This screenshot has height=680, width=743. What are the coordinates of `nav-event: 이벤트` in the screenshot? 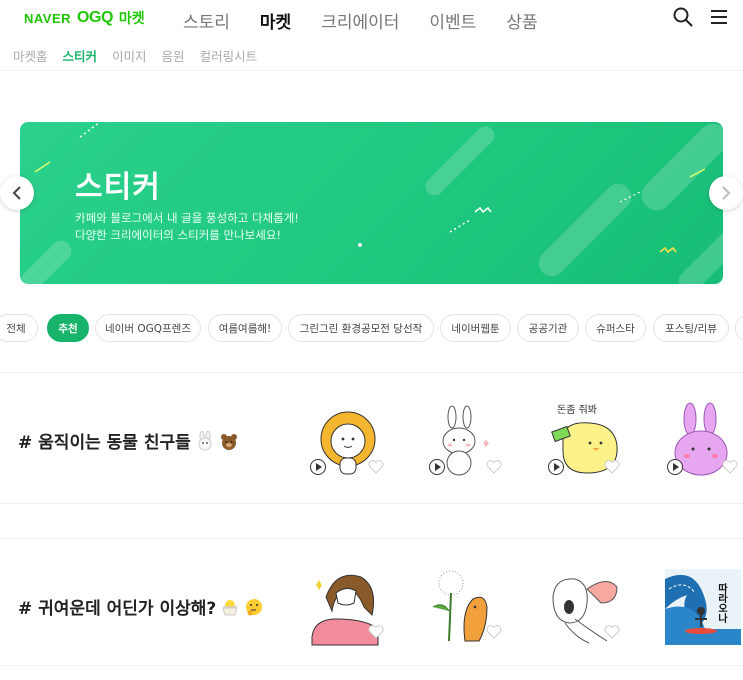 It's located at (452, 20).